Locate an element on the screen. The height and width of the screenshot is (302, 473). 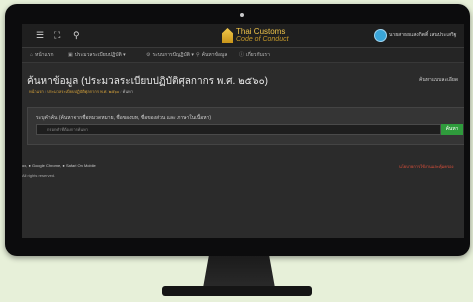
logo-subtitle: Code of Conduct is located at coordinates (262, 39).